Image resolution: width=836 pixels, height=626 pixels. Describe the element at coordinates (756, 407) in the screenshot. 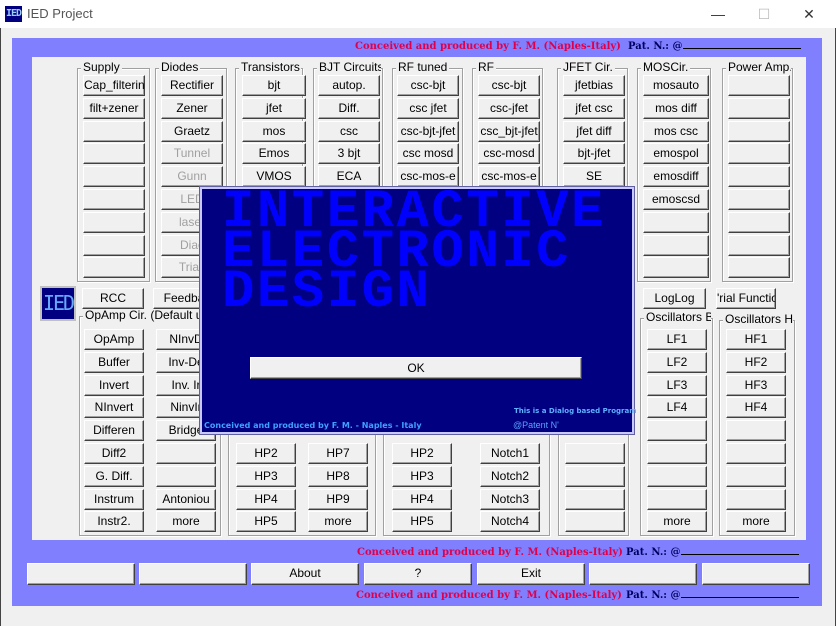

I see `hf4-button: HF4` at that location.